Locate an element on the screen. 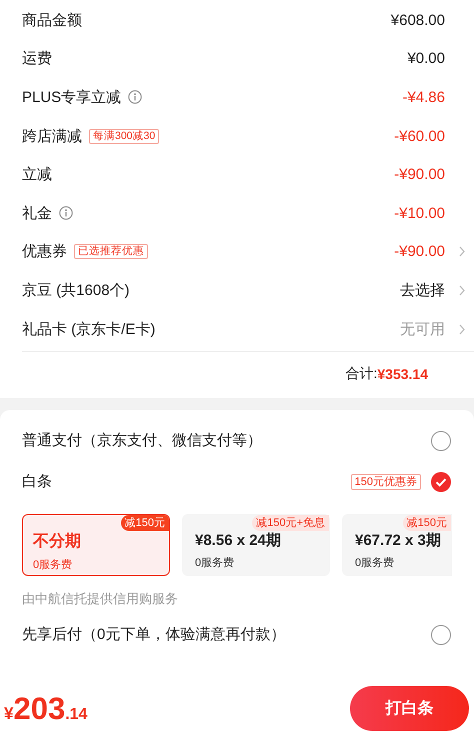  discount-badge: 减150元+免息 is located at coordinates (290, 523).